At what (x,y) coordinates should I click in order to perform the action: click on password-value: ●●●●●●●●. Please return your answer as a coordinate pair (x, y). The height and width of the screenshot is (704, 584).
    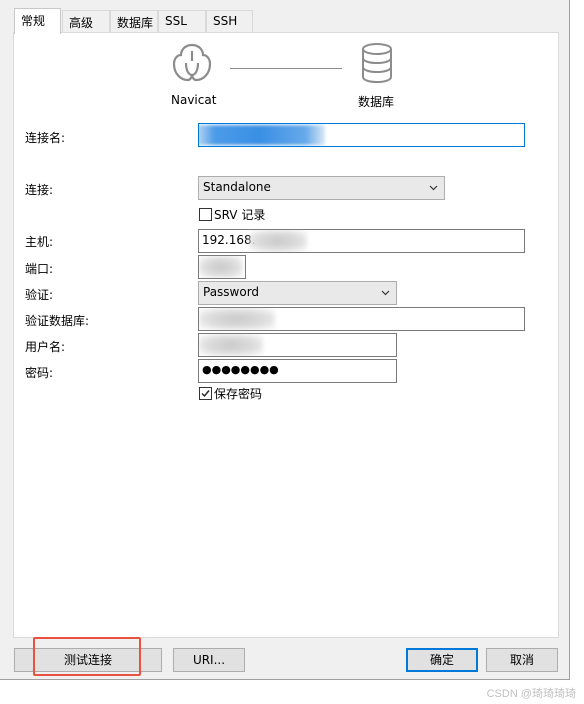
    Looking at the image, I should click on (240, 369).